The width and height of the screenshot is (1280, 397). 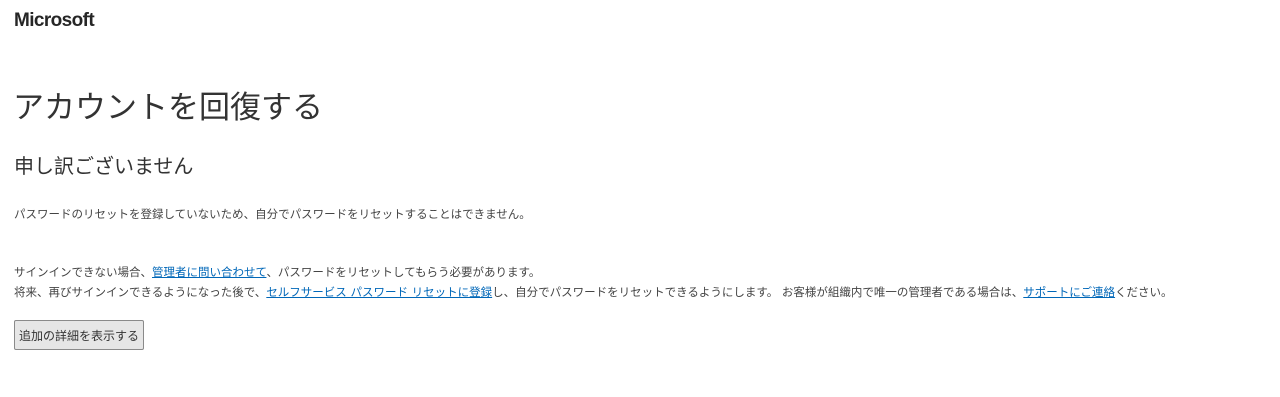 What do you see at coordinates (83, 272) in the screenshot?
I see `contact-admin-prefix: サインインできない場合、` at bounding box center [83, 272].